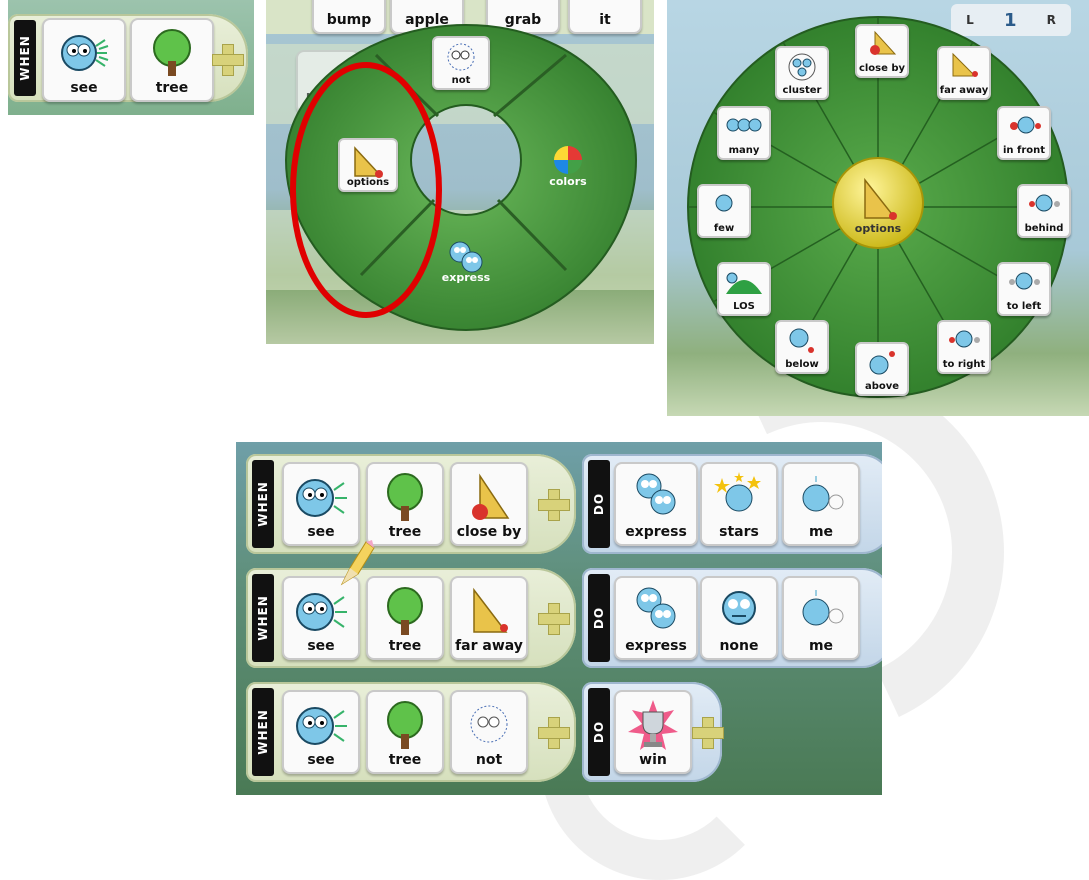  What do you see at coordinates (878, 228) in the screenshot?
I see `center-options-label: options` at bounding box center [878, 228].